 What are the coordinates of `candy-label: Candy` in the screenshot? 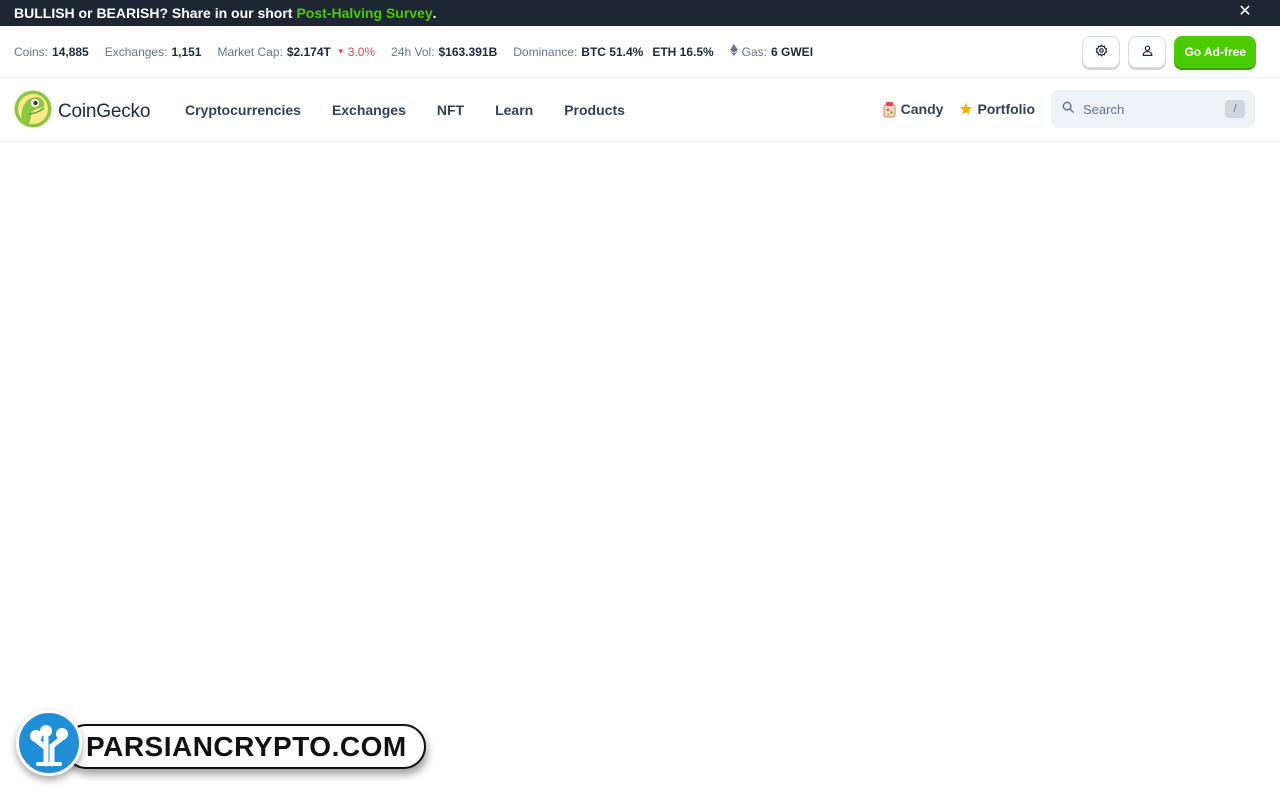 It's located at (922, 109).